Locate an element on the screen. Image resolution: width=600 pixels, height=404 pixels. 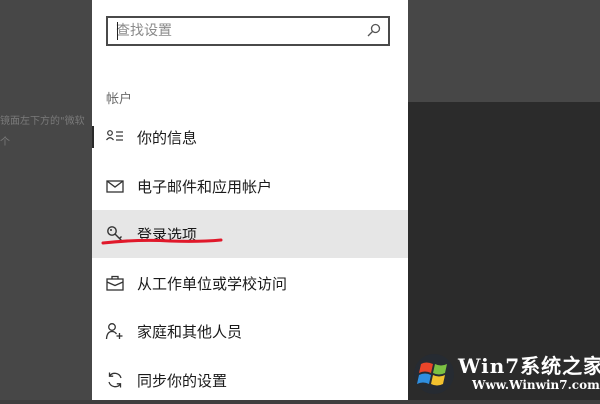
watermark: Win7系统之家 Www.Winwin7.com is located at coordinates (505, 374).